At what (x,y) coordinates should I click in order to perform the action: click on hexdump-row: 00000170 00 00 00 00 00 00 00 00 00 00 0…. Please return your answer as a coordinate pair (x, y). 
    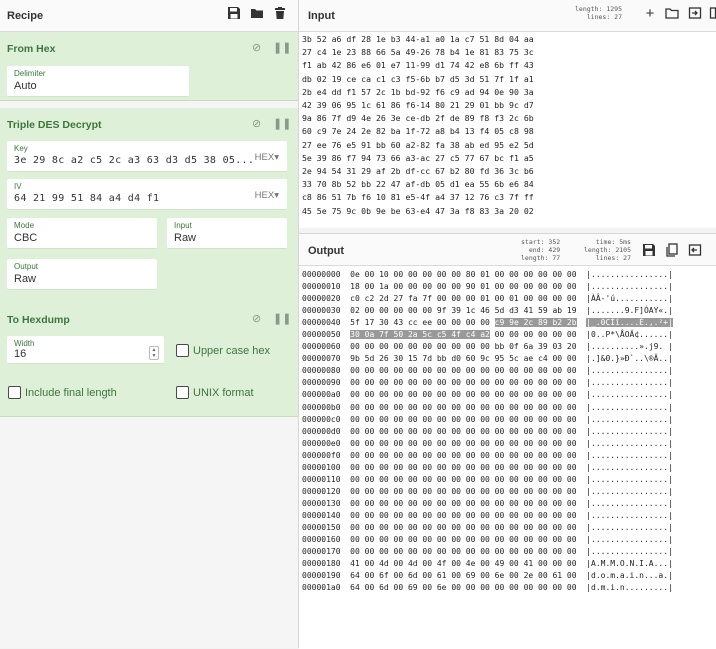
    Looking at the image, I should click on (487, 552).